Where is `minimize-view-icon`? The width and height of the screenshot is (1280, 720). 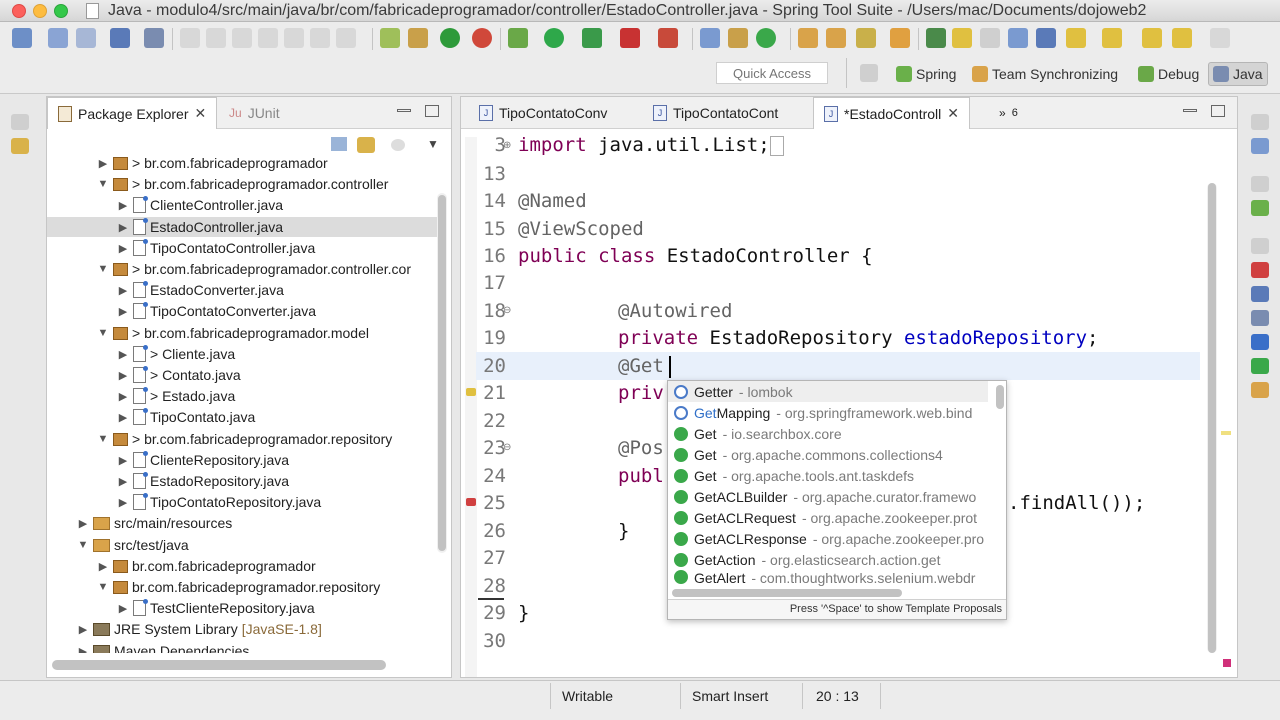 minimize-view-icon is located at coordinates (404, 110).